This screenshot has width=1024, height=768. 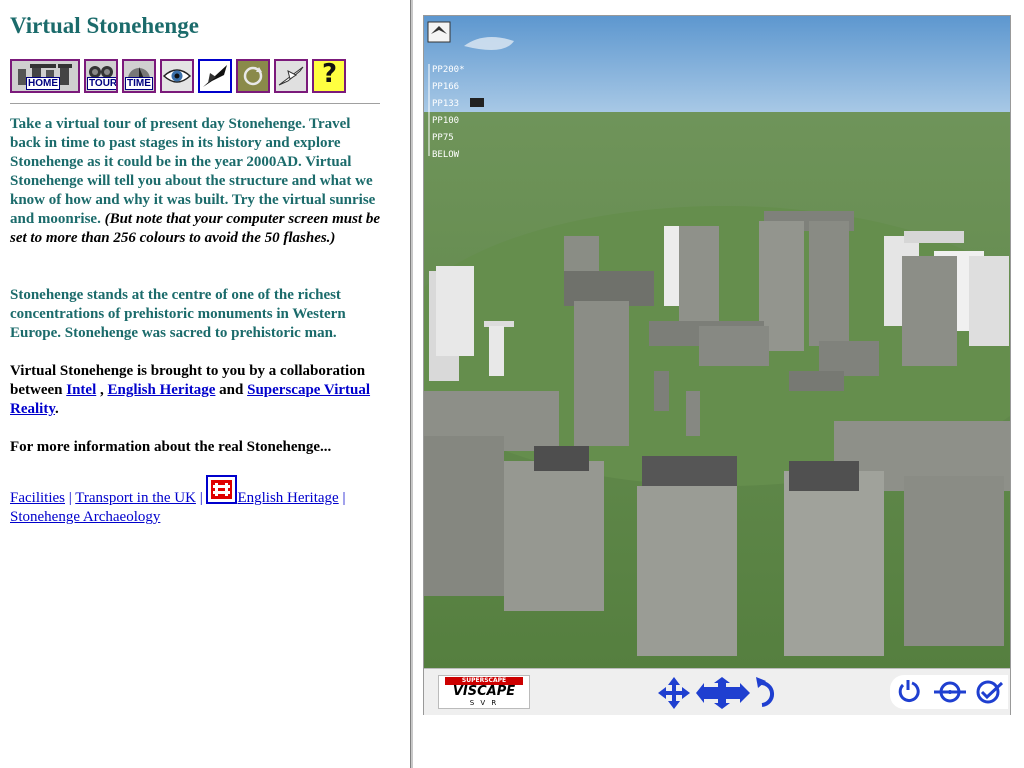 I want to click on credits-comma: ,, so click(x=102, y=390).